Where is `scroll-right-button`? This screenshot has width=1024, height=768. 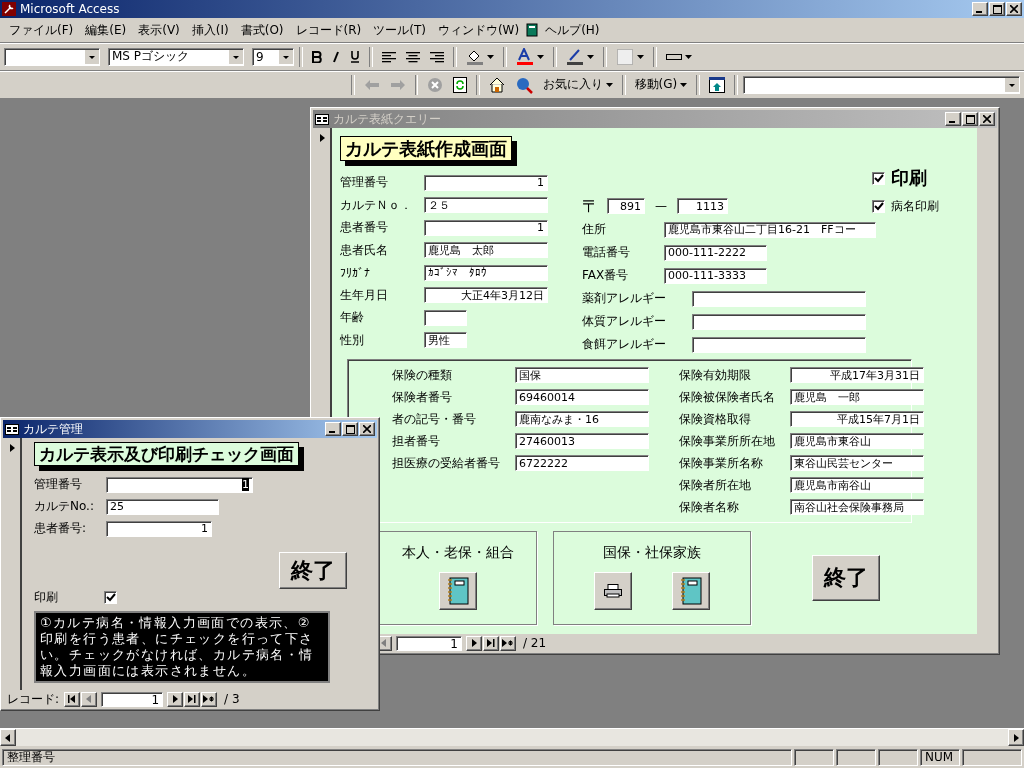
scroll-right-button is located at coordinates (1016, 737).